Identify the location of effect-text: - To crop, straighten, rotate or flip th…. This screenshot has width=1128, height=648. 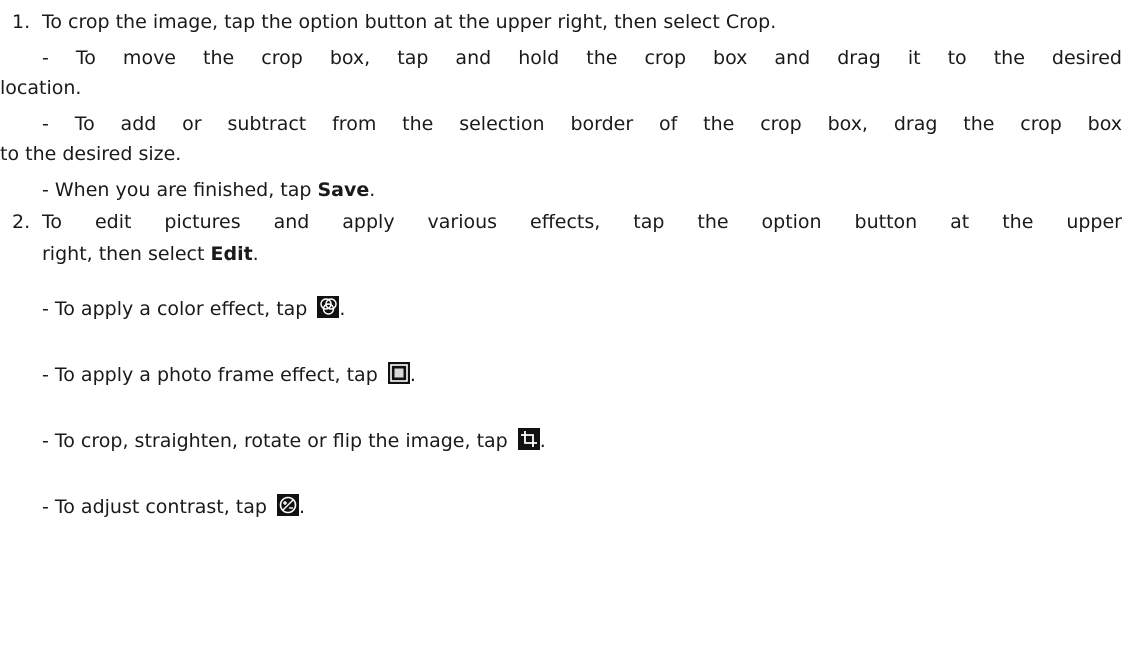
(278, 441).